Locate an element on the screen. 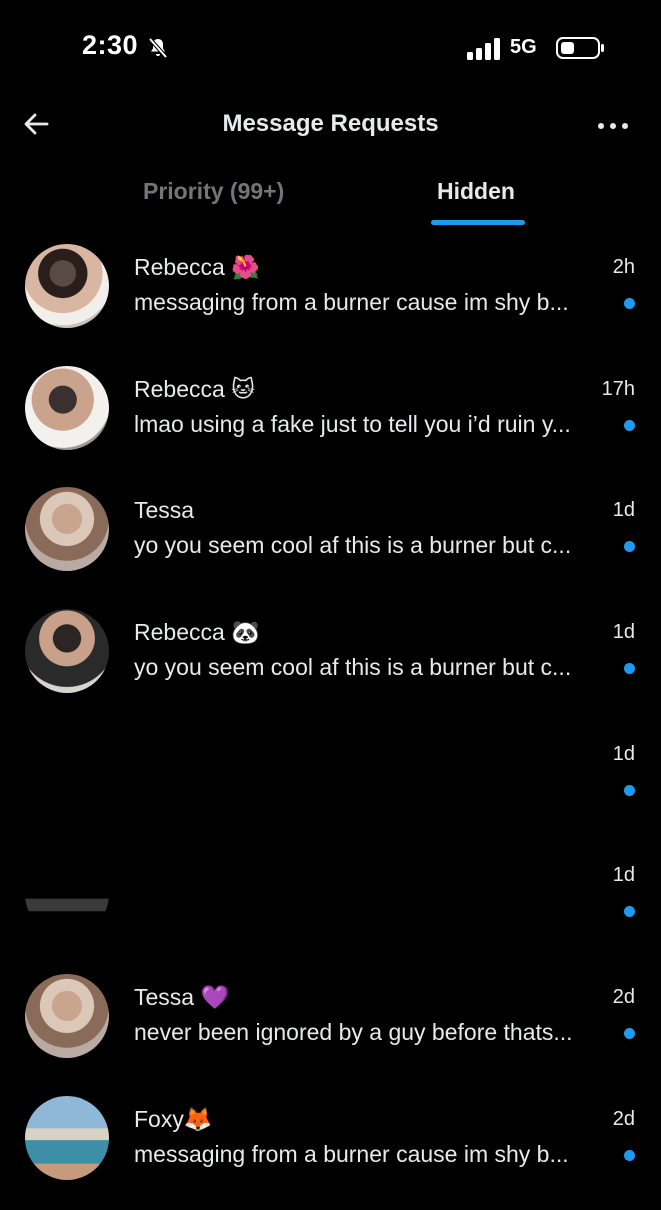 Image resolution: width=661 pixels, height=1210 pixels. tab-hidden: Hidden is located at coordinates (476, 191).